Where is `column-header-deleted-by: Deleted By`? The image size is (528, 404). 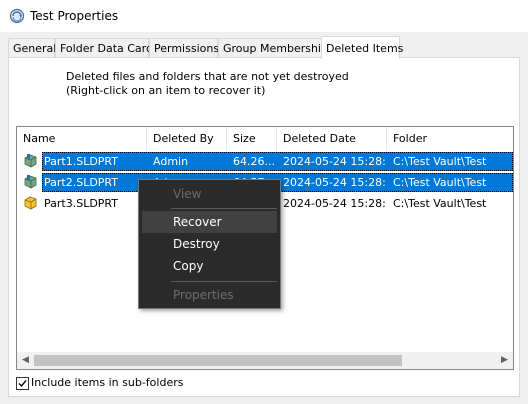
column-header-deleted-by: Deleted By is located at coordinates (187, 139).